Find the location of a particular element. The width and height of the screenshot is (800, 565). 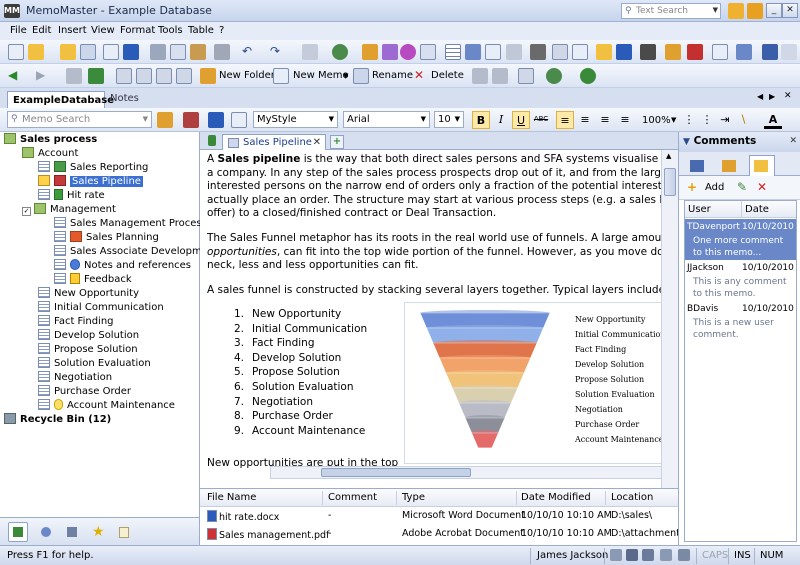

italic-button: I is located at coordinates (501, 120).